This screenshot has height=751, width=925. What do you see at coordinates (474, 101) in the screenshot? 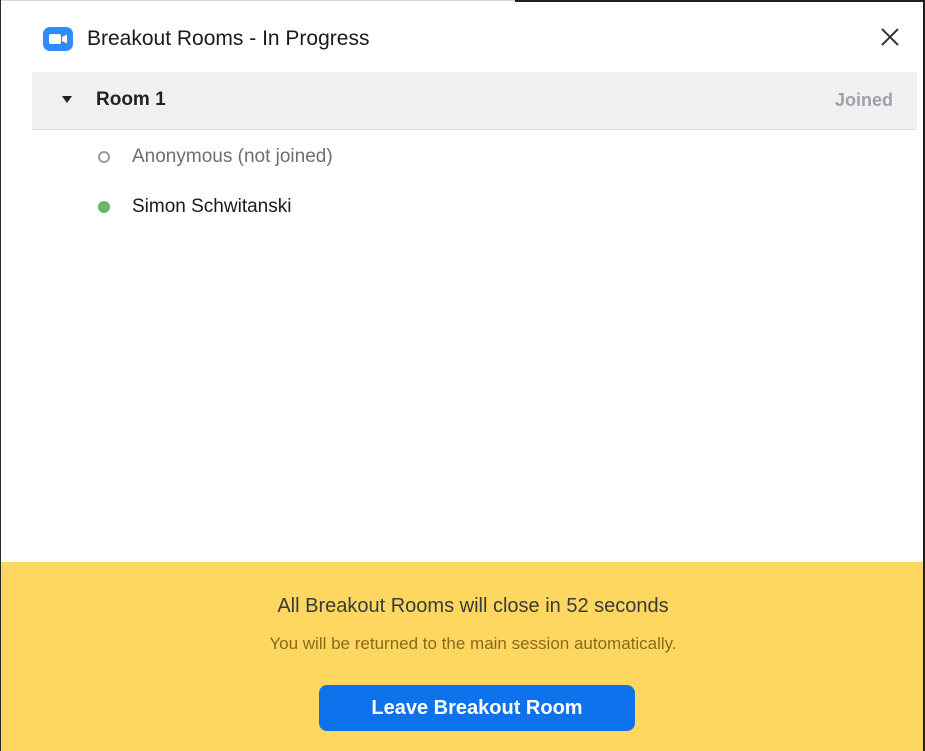
I see `room-row: Room 1 Joined` at bounding box center [474, 101].